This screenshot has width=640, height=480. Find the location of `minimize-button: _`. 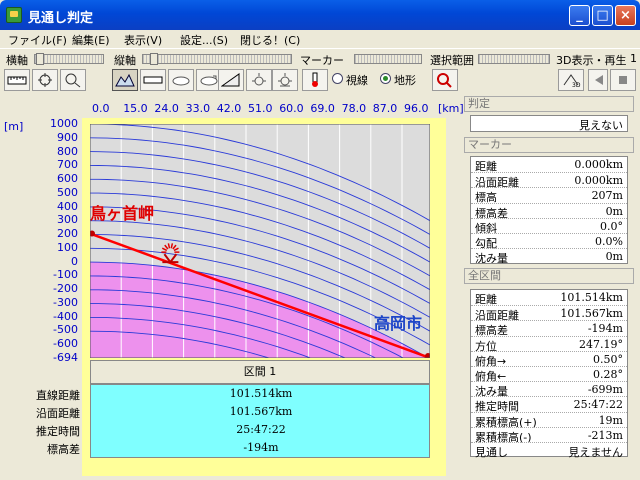

minimize-button: _ is located at coordinates (579, 15).